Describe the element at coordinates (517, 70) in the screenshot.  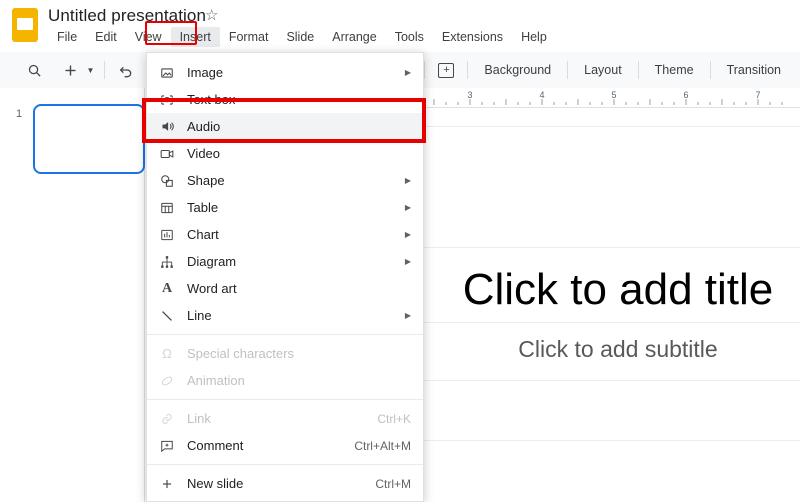
I see `background-button: Background` at that location.